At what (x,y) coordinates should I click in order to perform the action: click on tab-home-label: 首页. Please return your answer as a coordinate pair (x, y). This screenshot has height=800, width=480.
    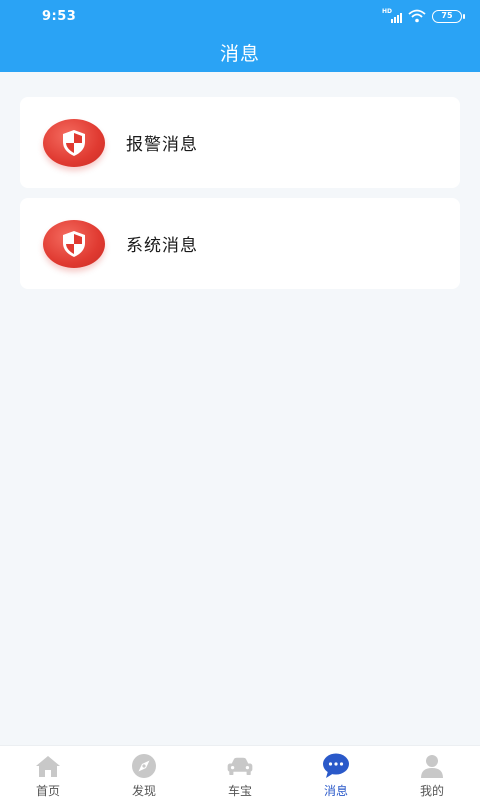
    Looking at the image, I should click on (47, 791).